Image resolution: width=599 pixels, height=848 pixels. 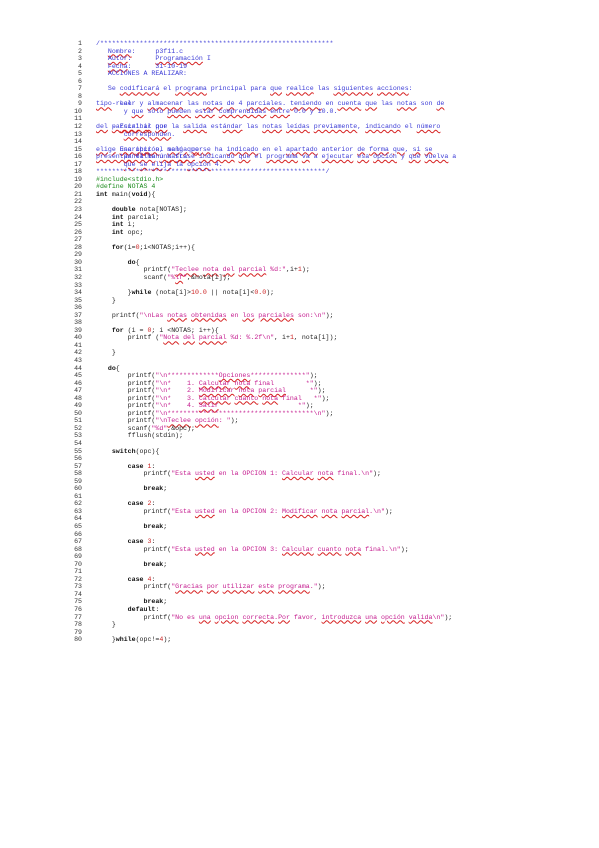 I want to click on code-token: 4, so click(x=240, y=104).